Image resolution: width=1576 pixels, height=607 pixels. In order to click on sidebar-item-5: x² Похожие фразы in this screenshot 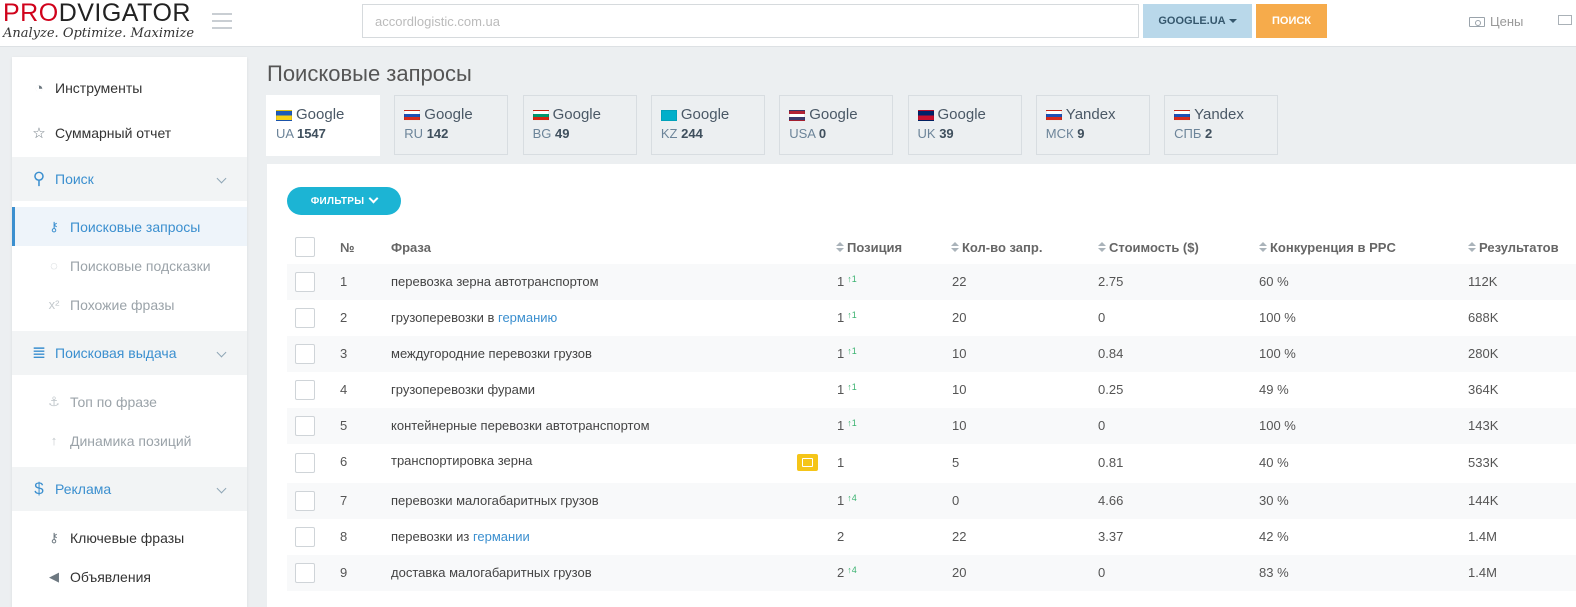, I will do `click(129, 304)`.